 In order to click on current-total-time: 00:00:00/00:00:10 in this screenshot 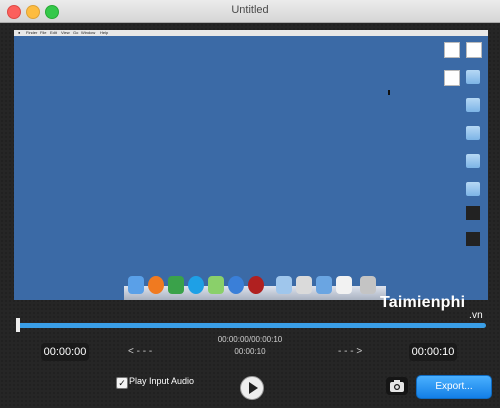, I will do `click(250, 339)`.